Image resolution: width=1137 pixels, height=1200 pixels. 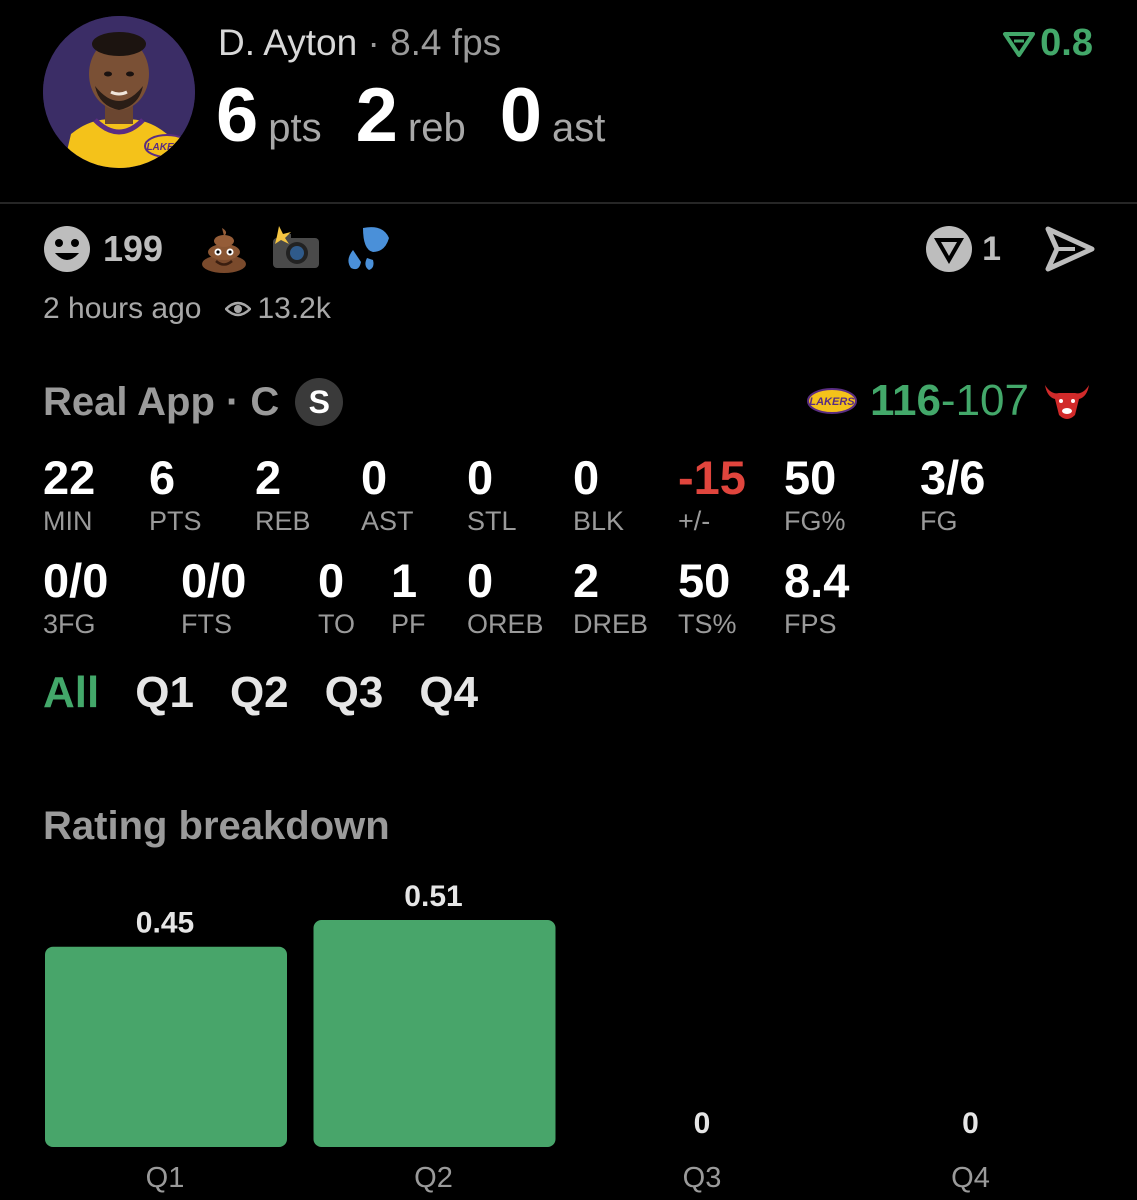 What do you see at coordinates (67, 249) in the screenshot?
I see `smile-reaction-icon` at bounding box center [67, 249].